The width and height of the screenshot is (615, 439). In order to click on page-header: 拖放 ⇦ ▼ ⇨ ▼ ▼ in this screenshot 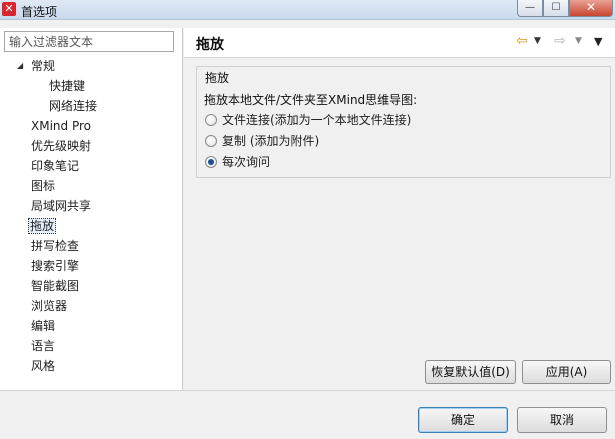, I will do `click(399, 43)`.